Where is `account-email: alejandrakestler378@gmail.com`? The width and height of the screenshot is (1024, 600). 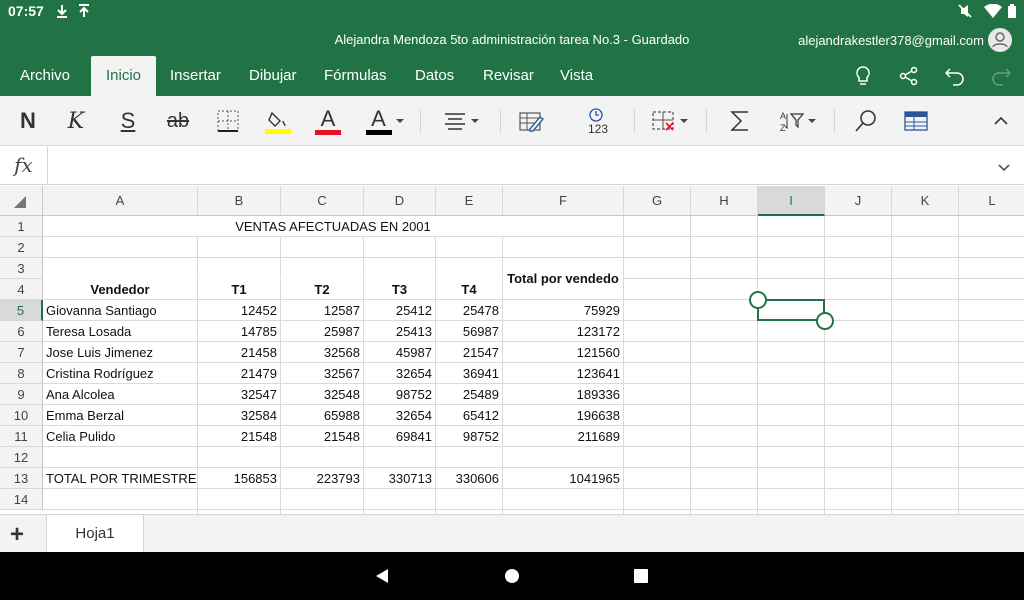
account-email: alejandrakestler378@gmail.com is located at coordinates (891, 40).